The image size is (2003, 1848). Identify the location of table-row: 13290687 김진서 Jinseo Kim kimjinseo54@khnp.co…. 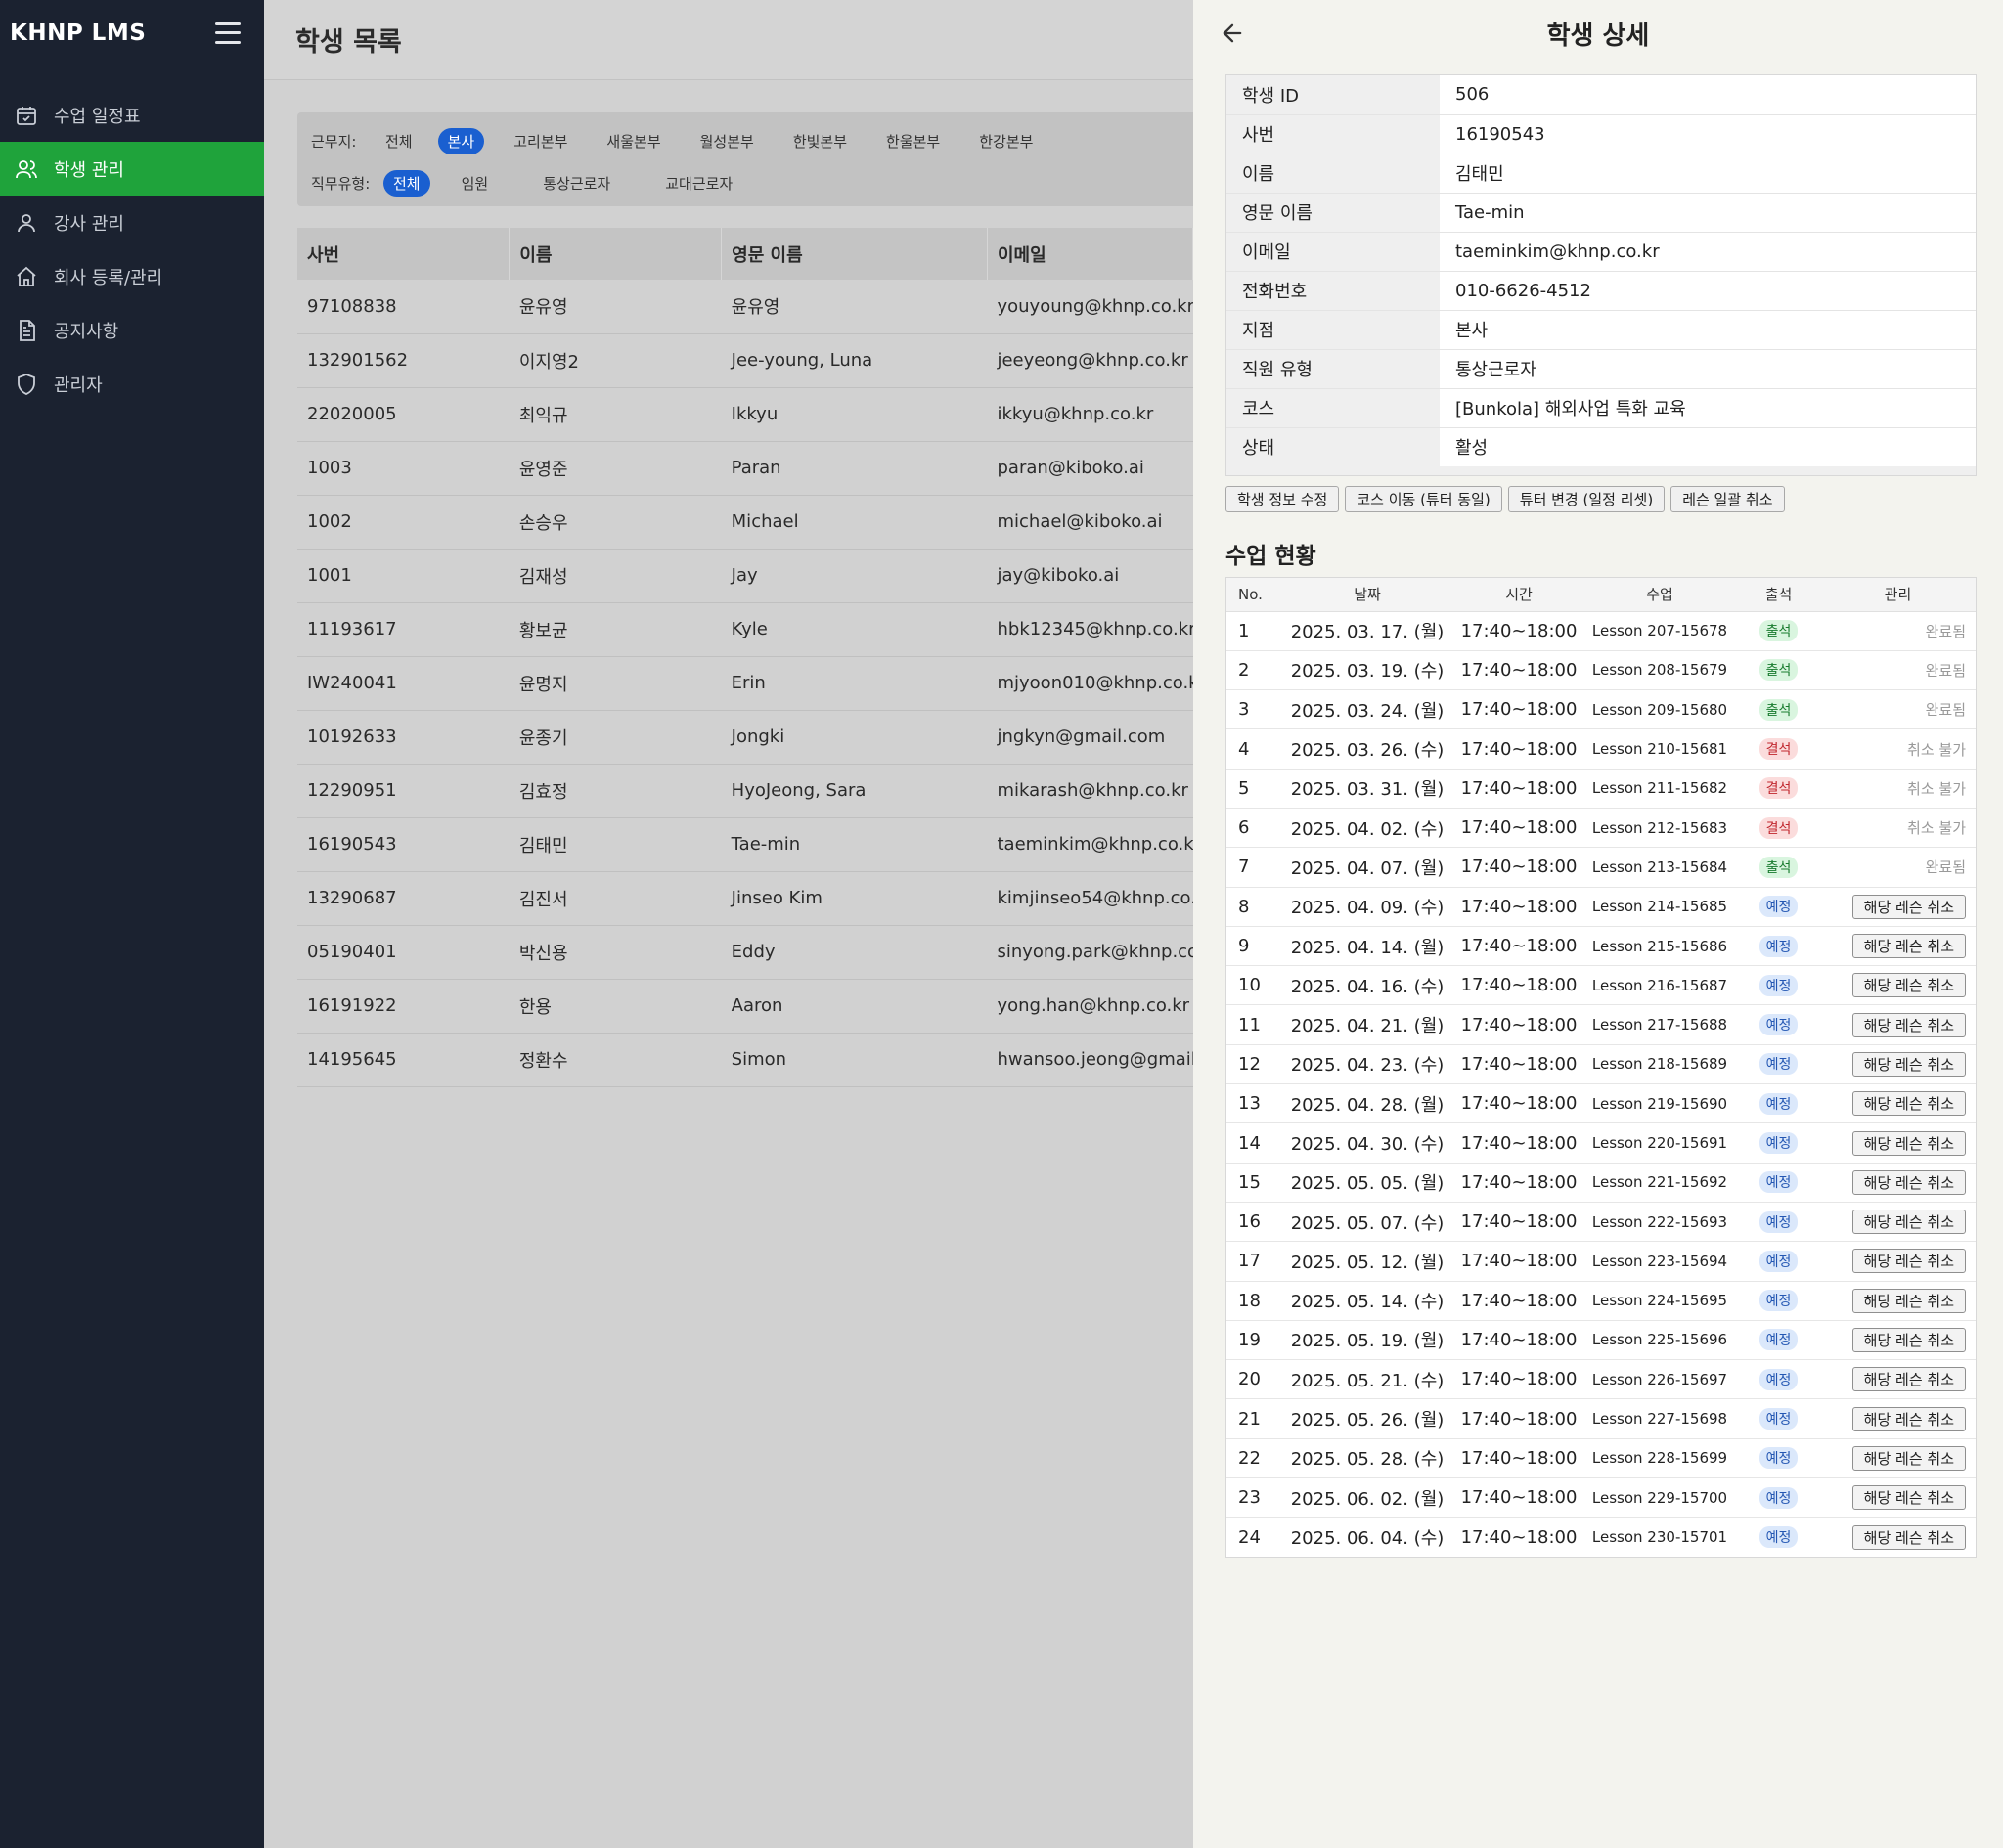
(745, 898).